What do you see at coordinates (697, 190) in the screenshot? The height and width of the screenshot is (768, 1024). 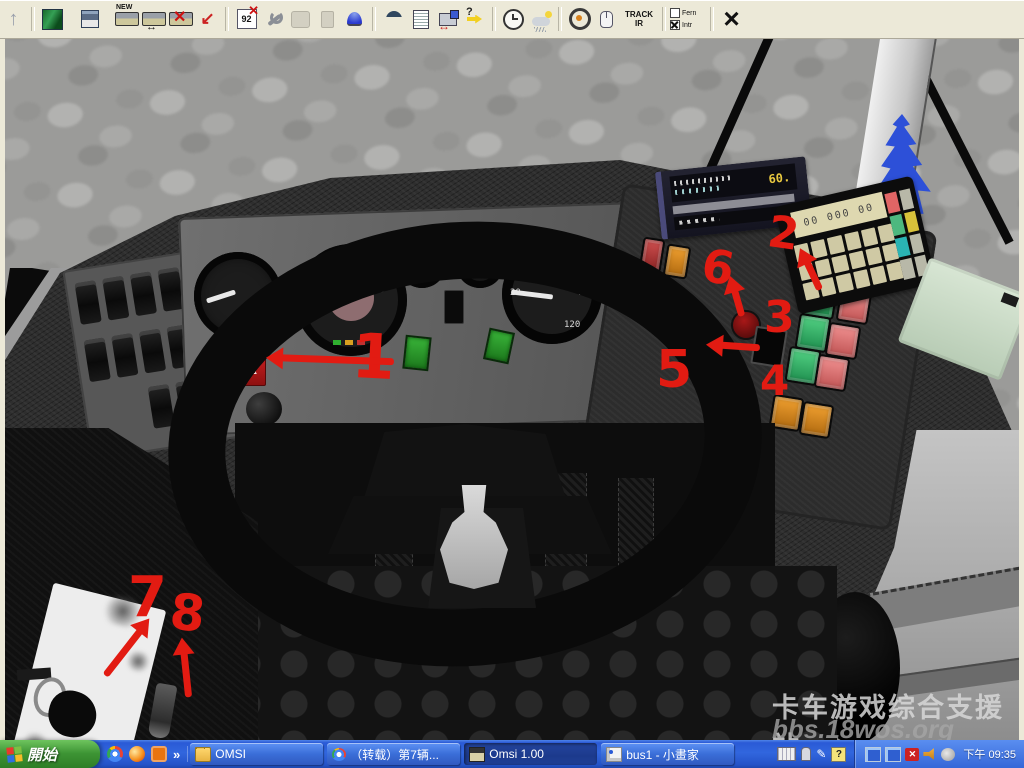 I see `printer-display-text2` at bounding box center [697, 190].